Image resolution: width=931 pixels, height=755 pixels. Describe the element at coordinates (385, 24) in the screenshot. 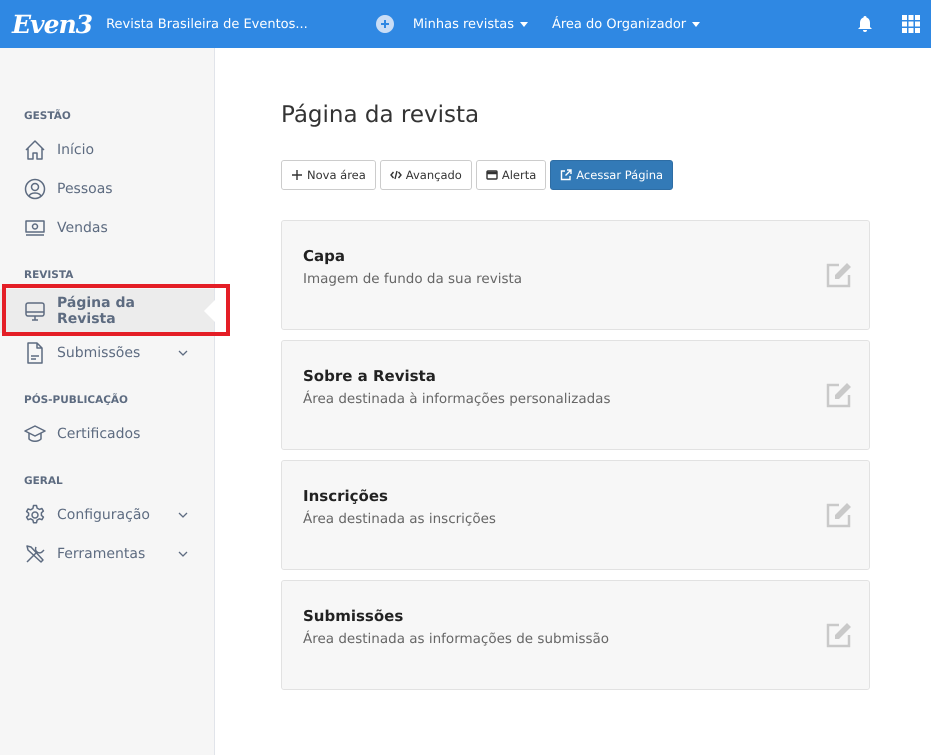

I see `add-icon` at that location.